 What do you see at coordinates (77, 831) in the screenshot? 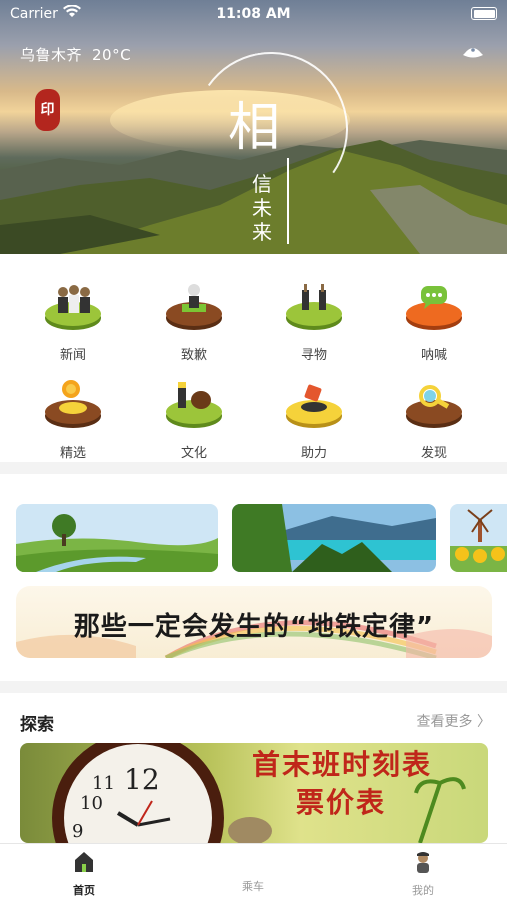
I see `svg-text: 9` at bounding box center [77, 831].